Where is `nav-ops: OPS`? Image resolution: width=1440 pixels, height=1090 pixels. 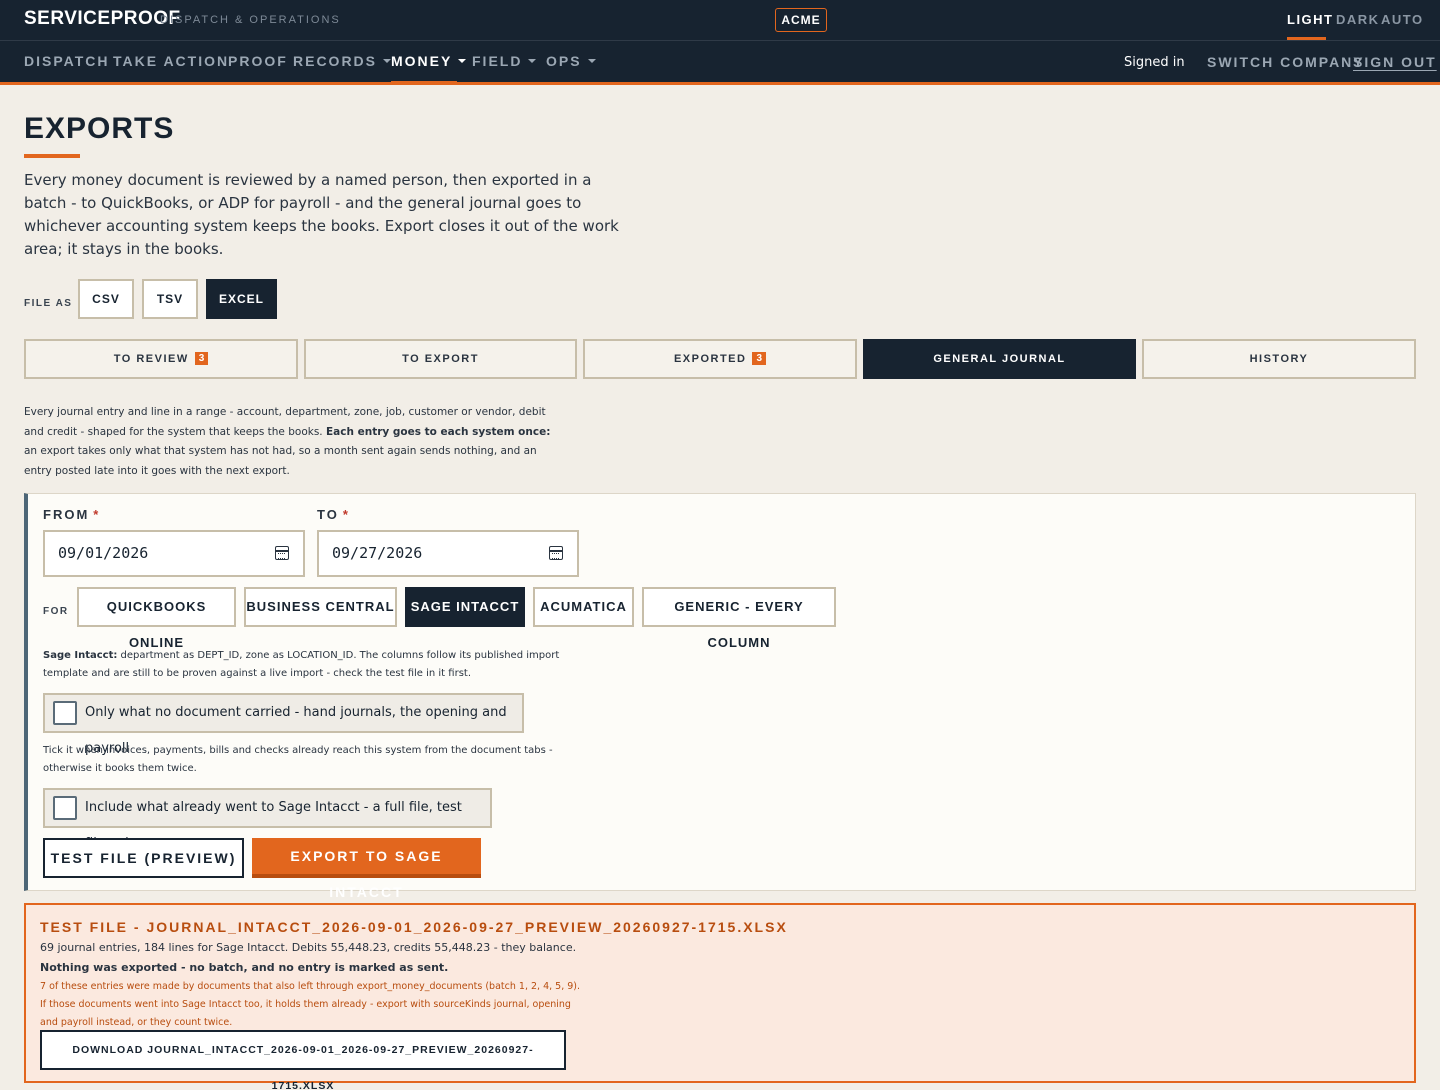
nav-ops: OPS is located at coordinates (571, 61).